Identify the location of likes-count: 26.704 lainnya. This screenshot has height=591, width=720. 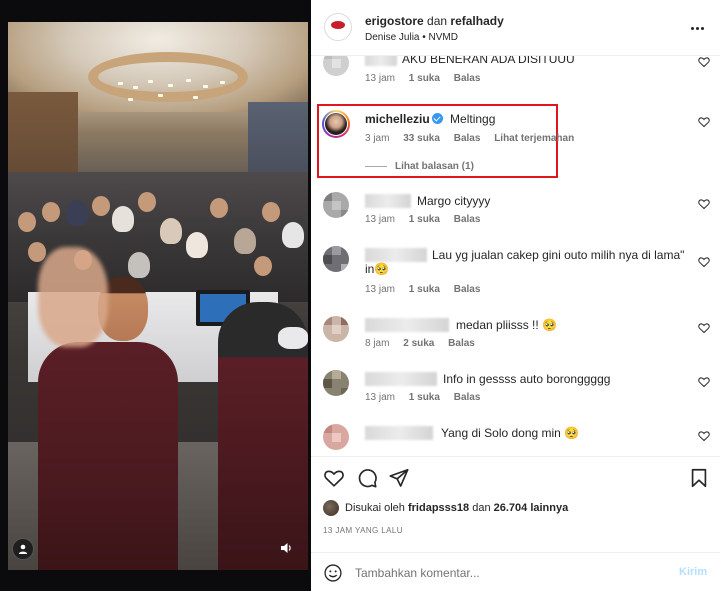
(531, 508).